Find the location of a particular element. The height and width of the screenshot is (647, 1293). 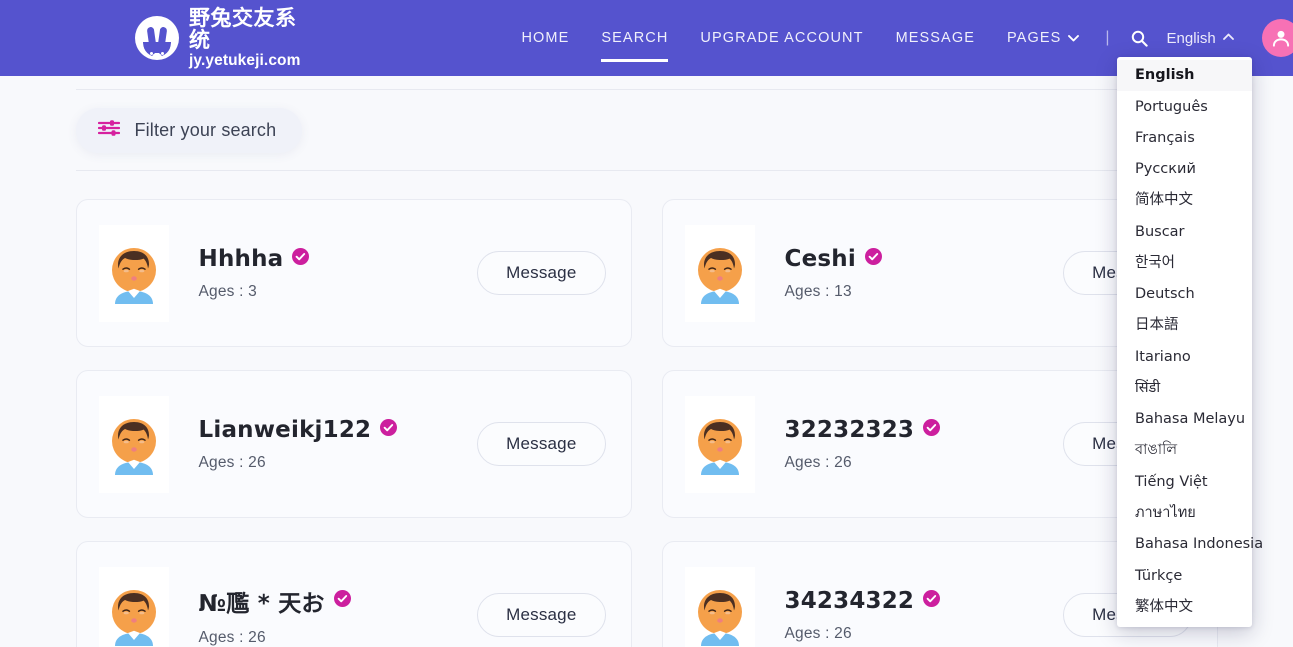

profile-age: Ages : 3 is located at coordinates (227, 291).